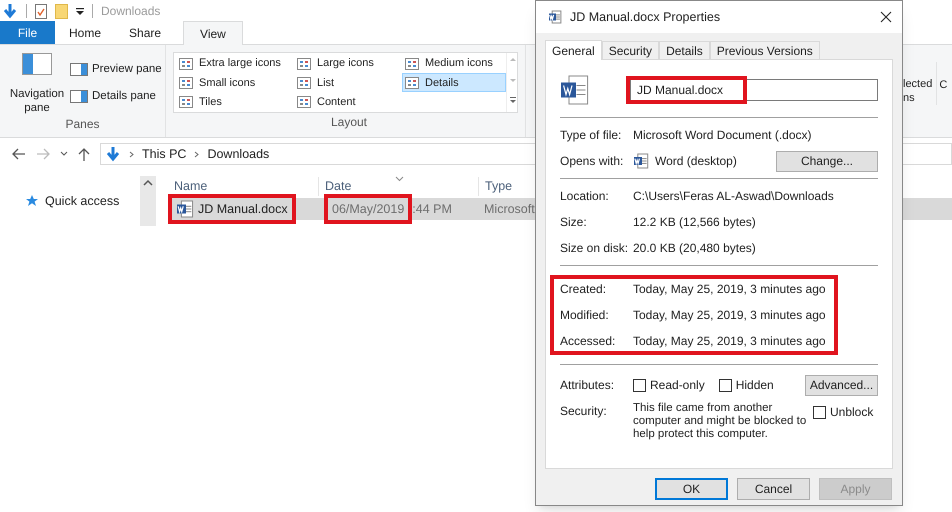  What do you see at coordinates (37, 64) in the screenshot?
I see `pane-layout-icon` at bounding box center [37, 64].